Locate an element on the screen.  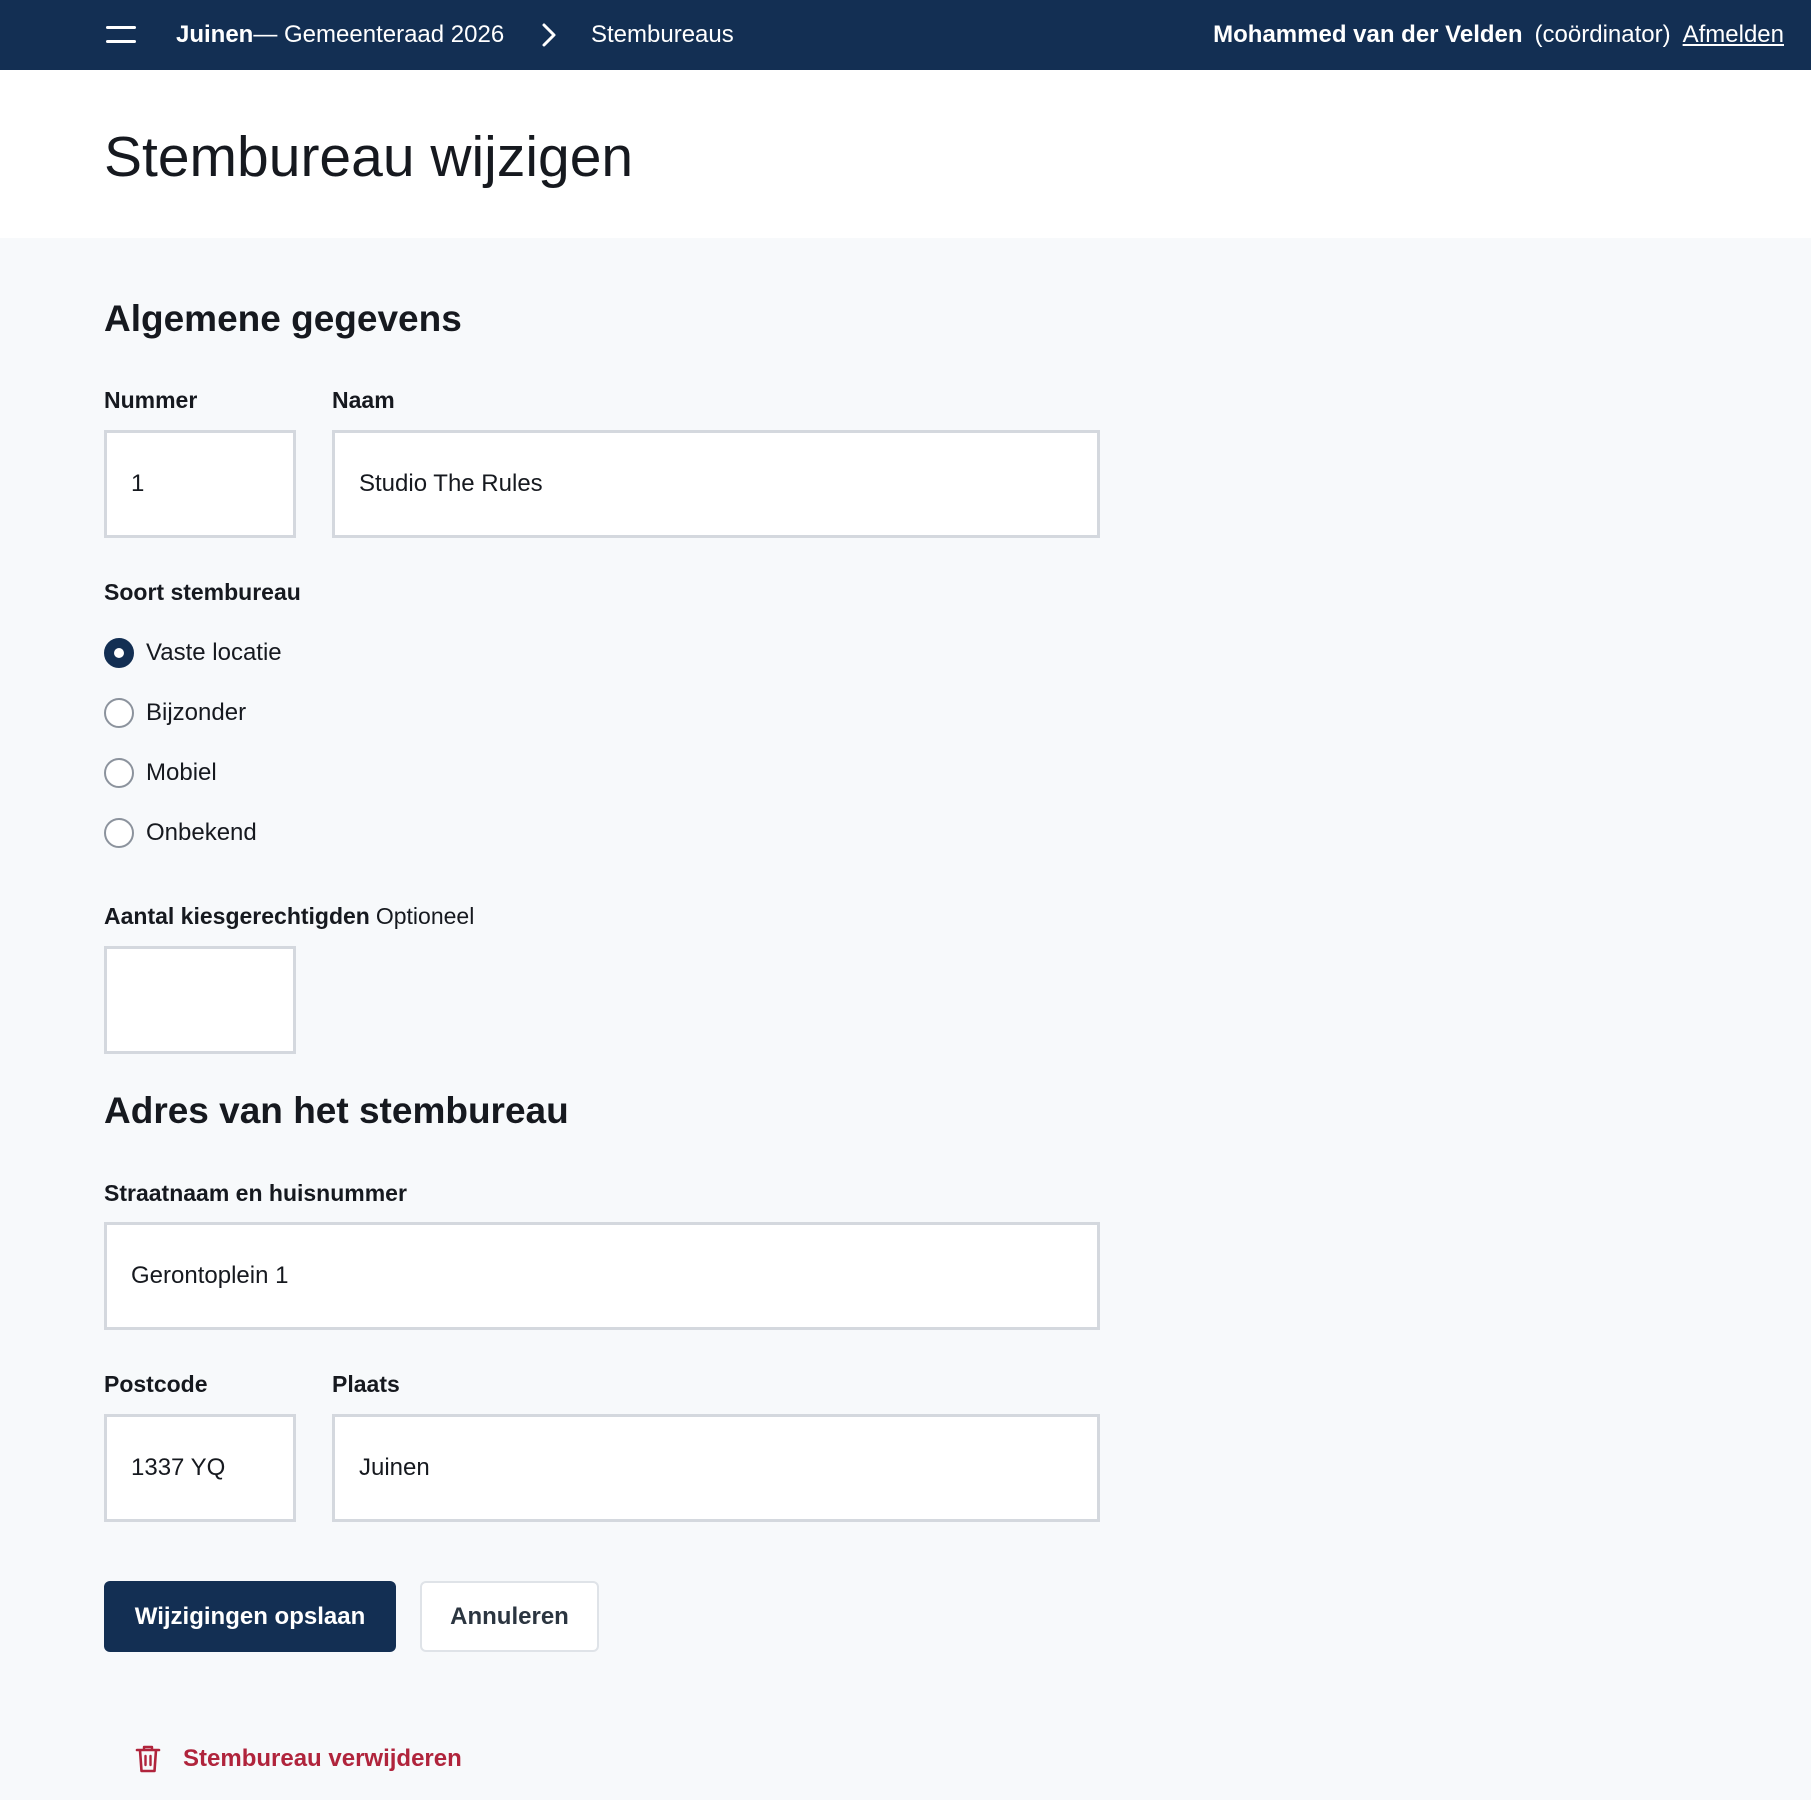
radio-label: Bijzonder is located at coordinates (196, 712).